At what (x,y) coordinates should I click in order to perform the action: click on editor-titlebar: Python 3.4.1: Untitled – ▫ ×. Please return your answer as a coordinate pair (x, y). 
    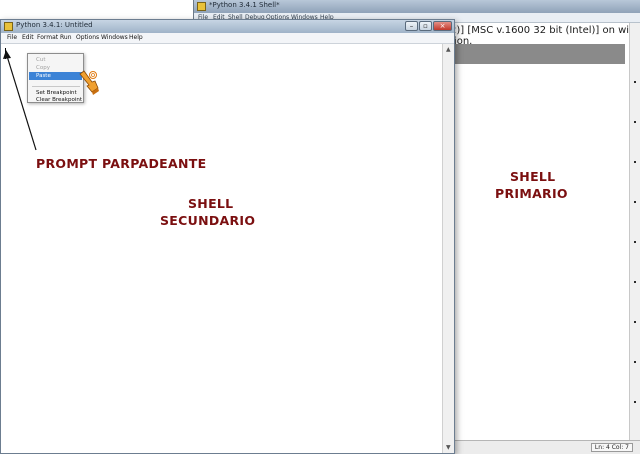
    Looking at the image, I should click on (227, 26).